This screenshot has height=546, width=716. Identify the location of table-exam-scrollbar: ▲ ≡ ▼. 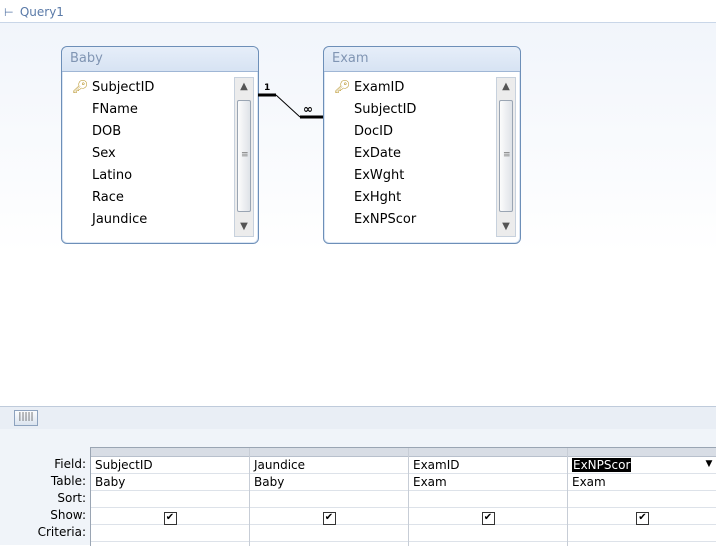
(506, 157).